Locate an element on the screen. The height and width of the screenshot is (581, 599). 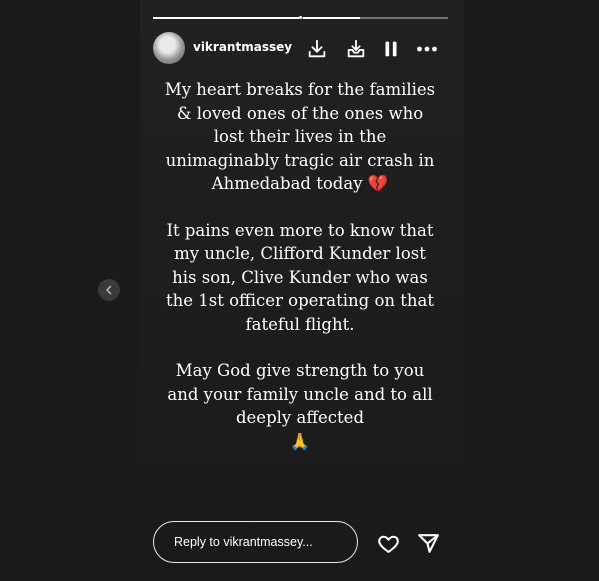
story-header: vikrantmassey is located at coordinates (300, 48).